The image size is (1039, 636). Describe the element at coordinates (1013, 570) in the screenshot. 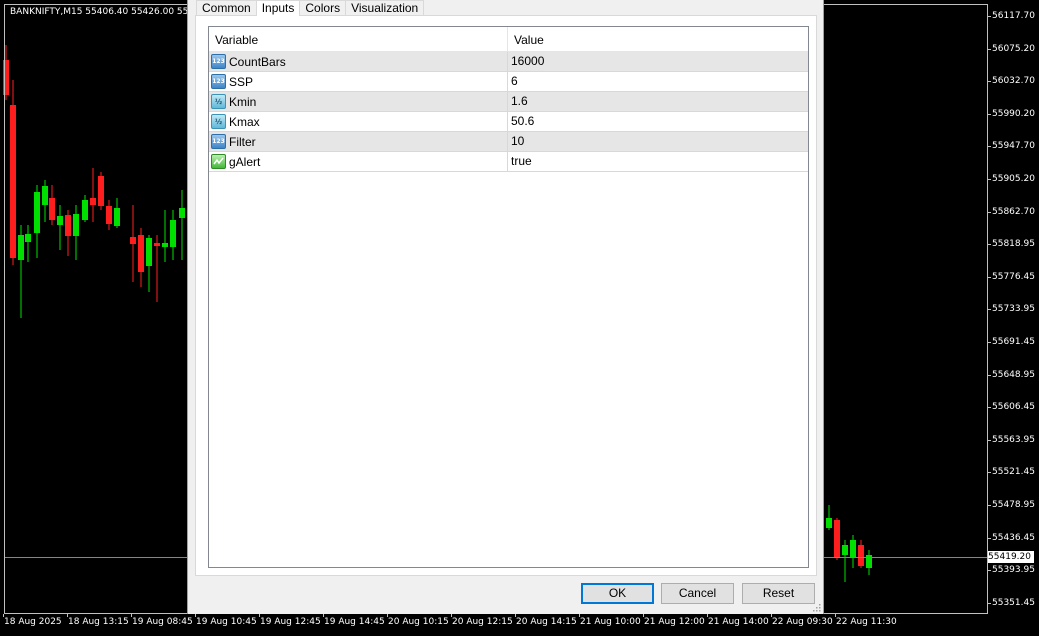

I see `price-label: 55393.95` at that location.